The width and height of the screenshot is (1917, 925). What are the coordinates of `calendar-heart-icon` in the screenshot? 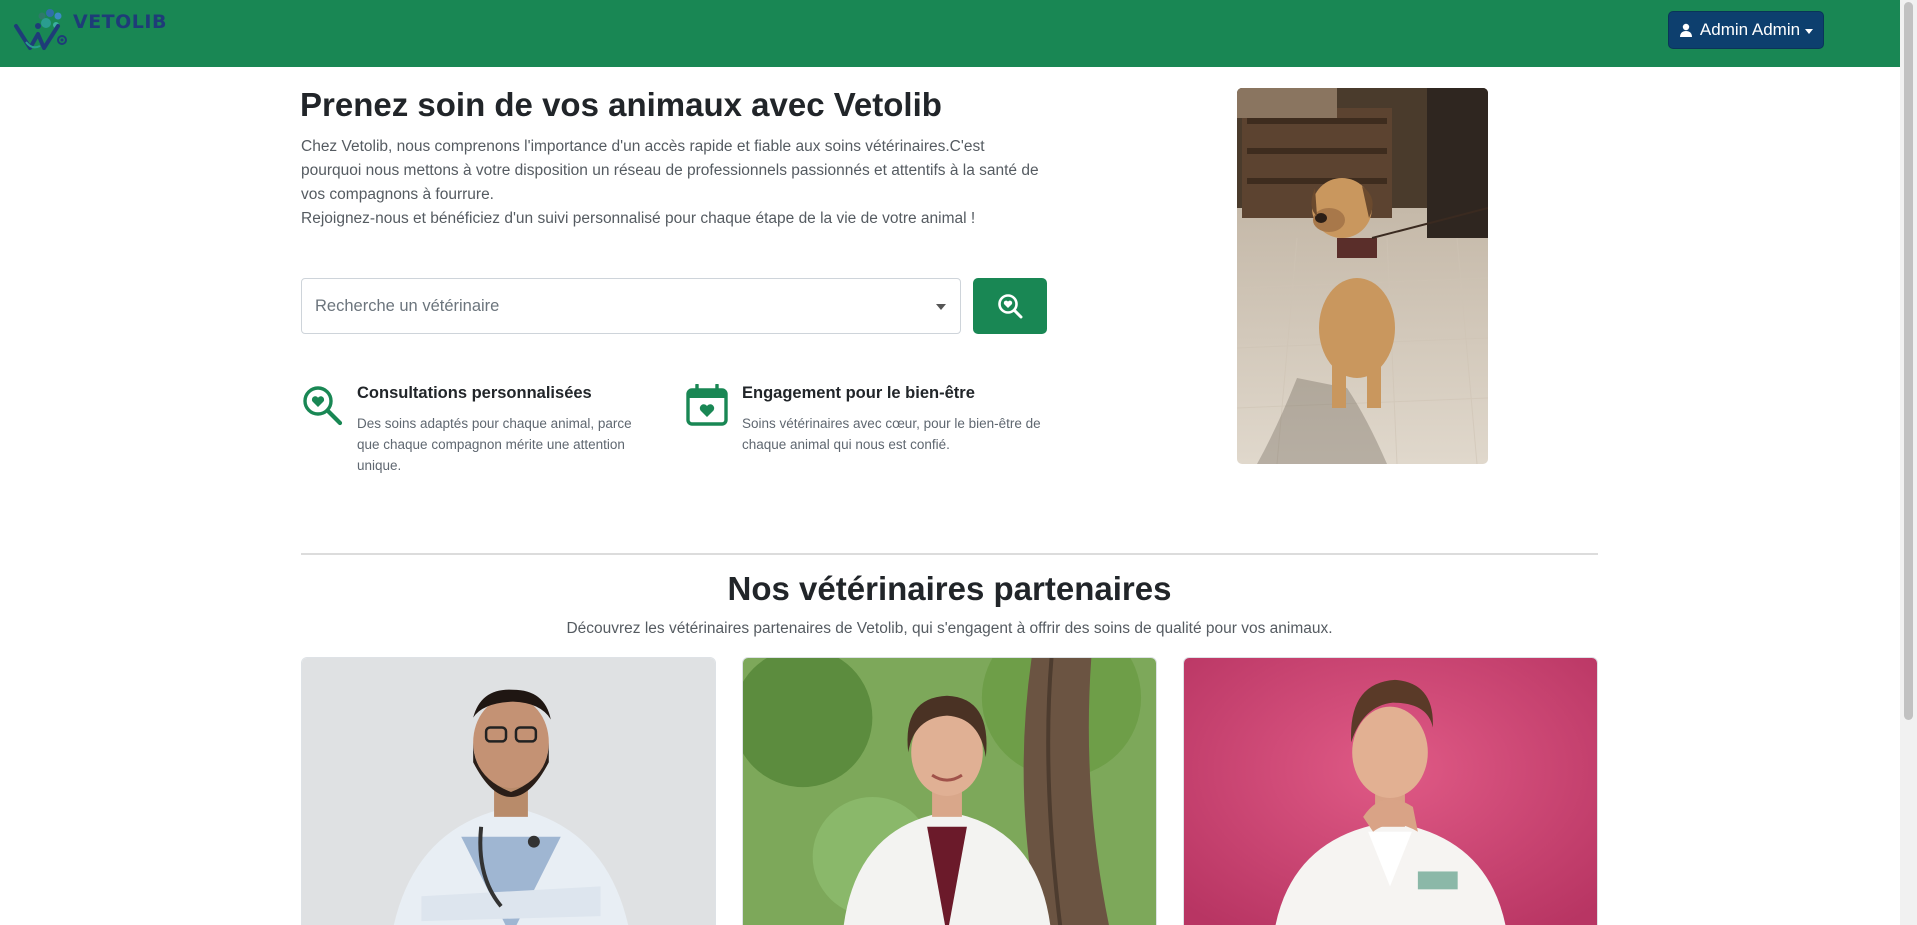 It's located at (707, 405).